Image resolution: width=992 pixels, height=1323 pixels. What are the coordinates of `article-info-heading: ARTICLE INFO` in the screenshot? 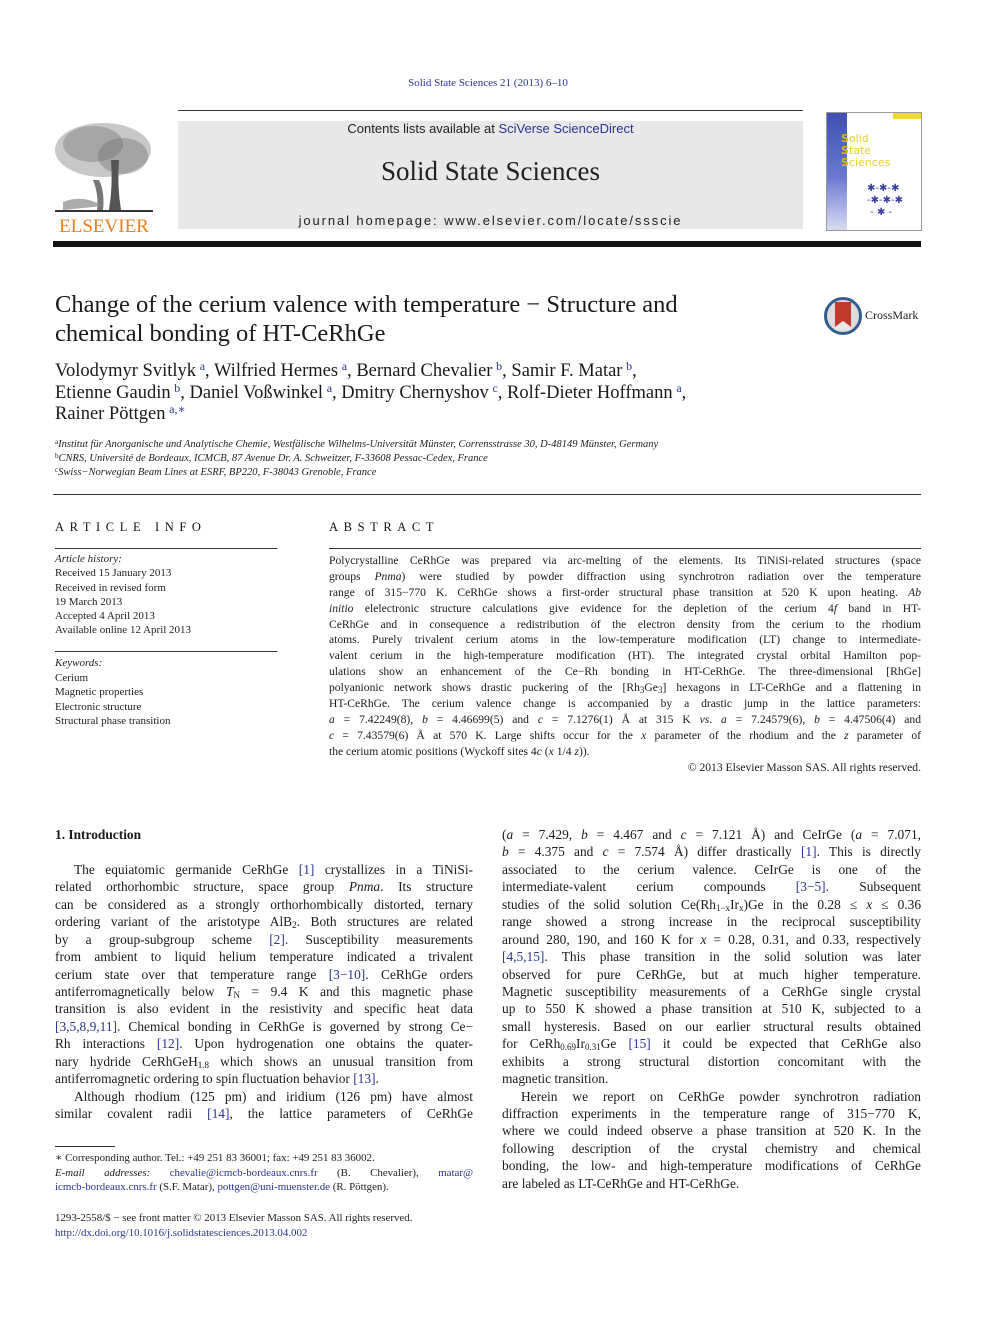 It's located at (131, 527).